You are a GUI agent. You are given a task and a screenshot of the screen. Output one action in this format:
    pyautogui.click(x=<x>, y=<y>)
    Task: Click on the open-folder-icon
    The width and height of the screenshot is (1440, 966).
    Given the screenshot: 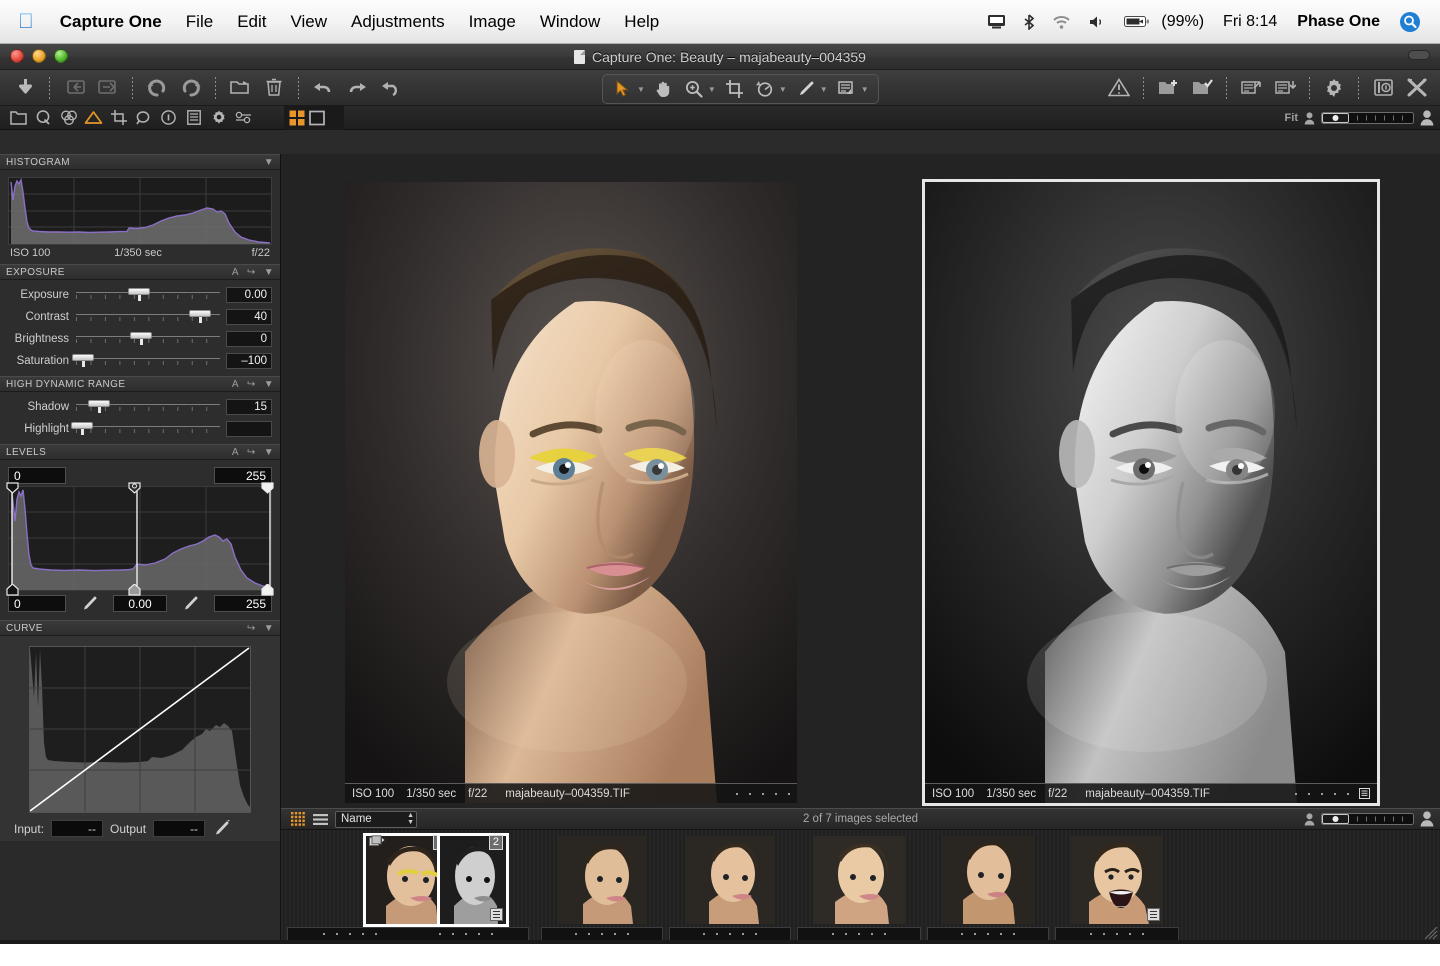 What is the action you would take?
    pyautogui.click(x=240, y=88)
    